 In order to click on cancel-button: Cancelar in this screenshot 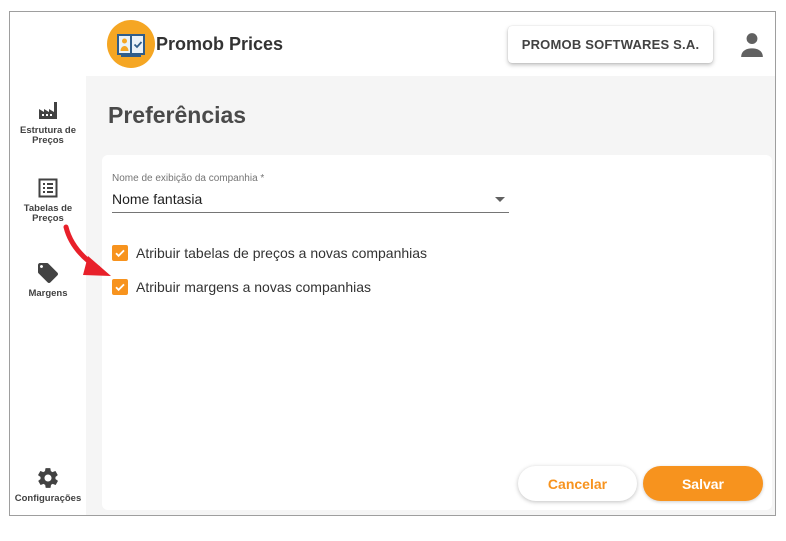, I will do `click(577, 483)`.